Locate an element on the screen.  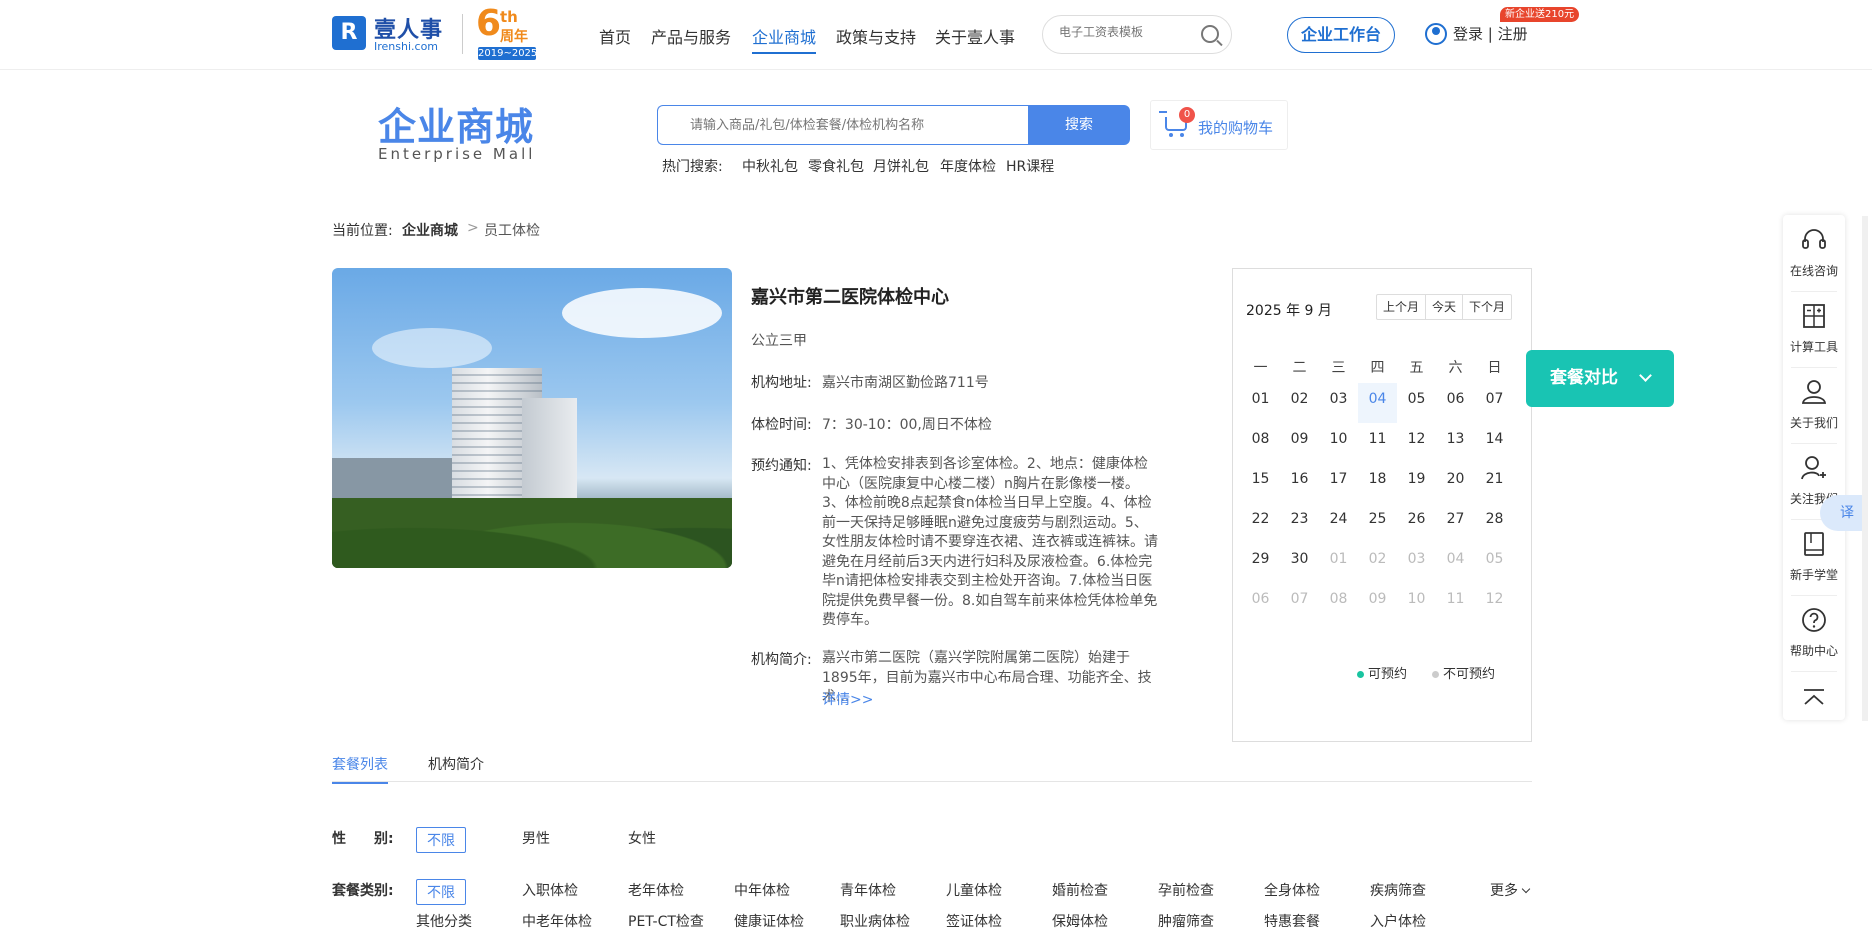
category-option: 其他分类 is located at coordinates (444, 921).